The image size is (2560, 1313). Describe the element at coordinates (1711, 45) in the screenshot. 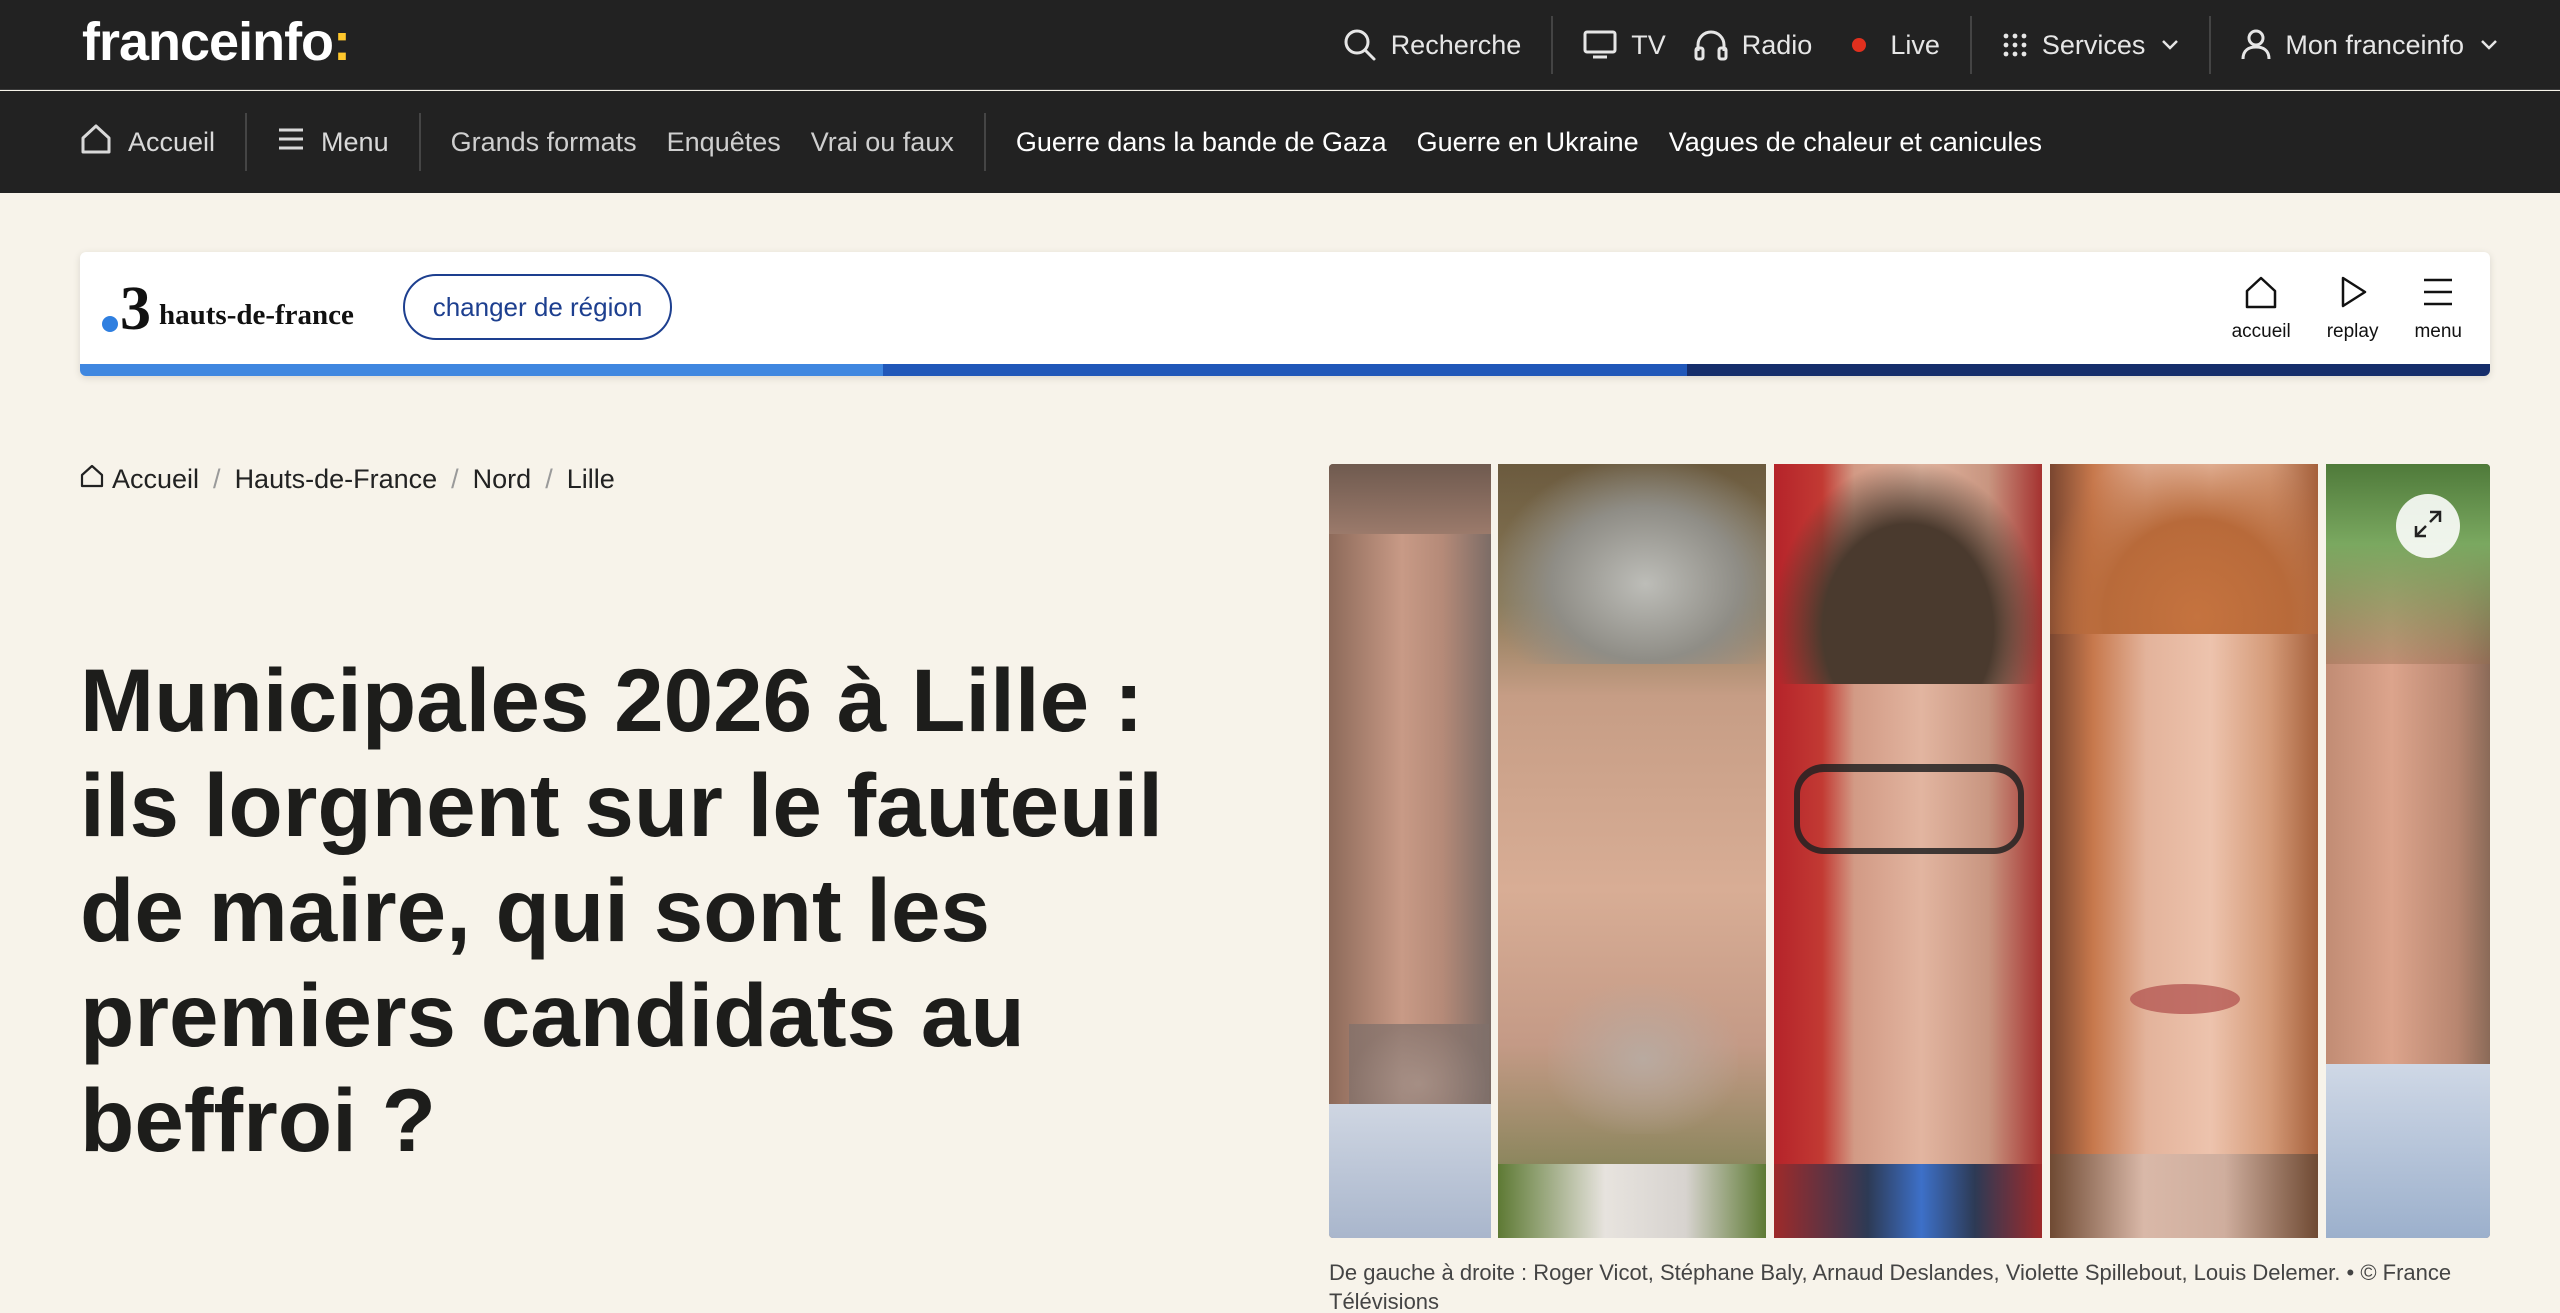

I see `headphones-icon` at that location.